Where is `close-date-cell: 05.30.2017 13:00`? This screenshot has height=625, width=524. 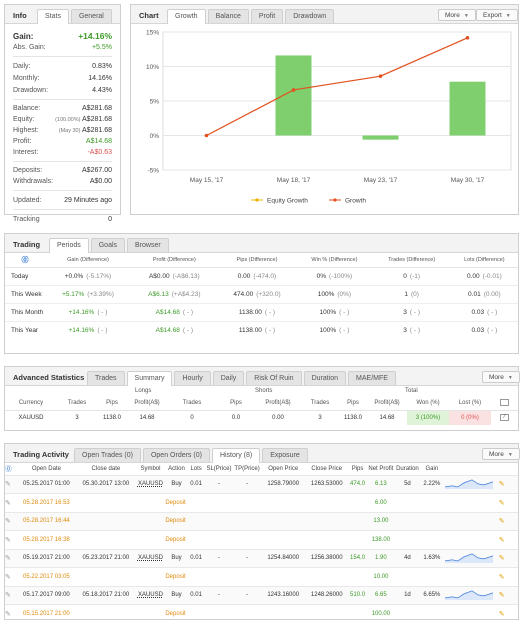 close-date-cell: 05.30.2017 13:00 is located at coordinates (106, 484).